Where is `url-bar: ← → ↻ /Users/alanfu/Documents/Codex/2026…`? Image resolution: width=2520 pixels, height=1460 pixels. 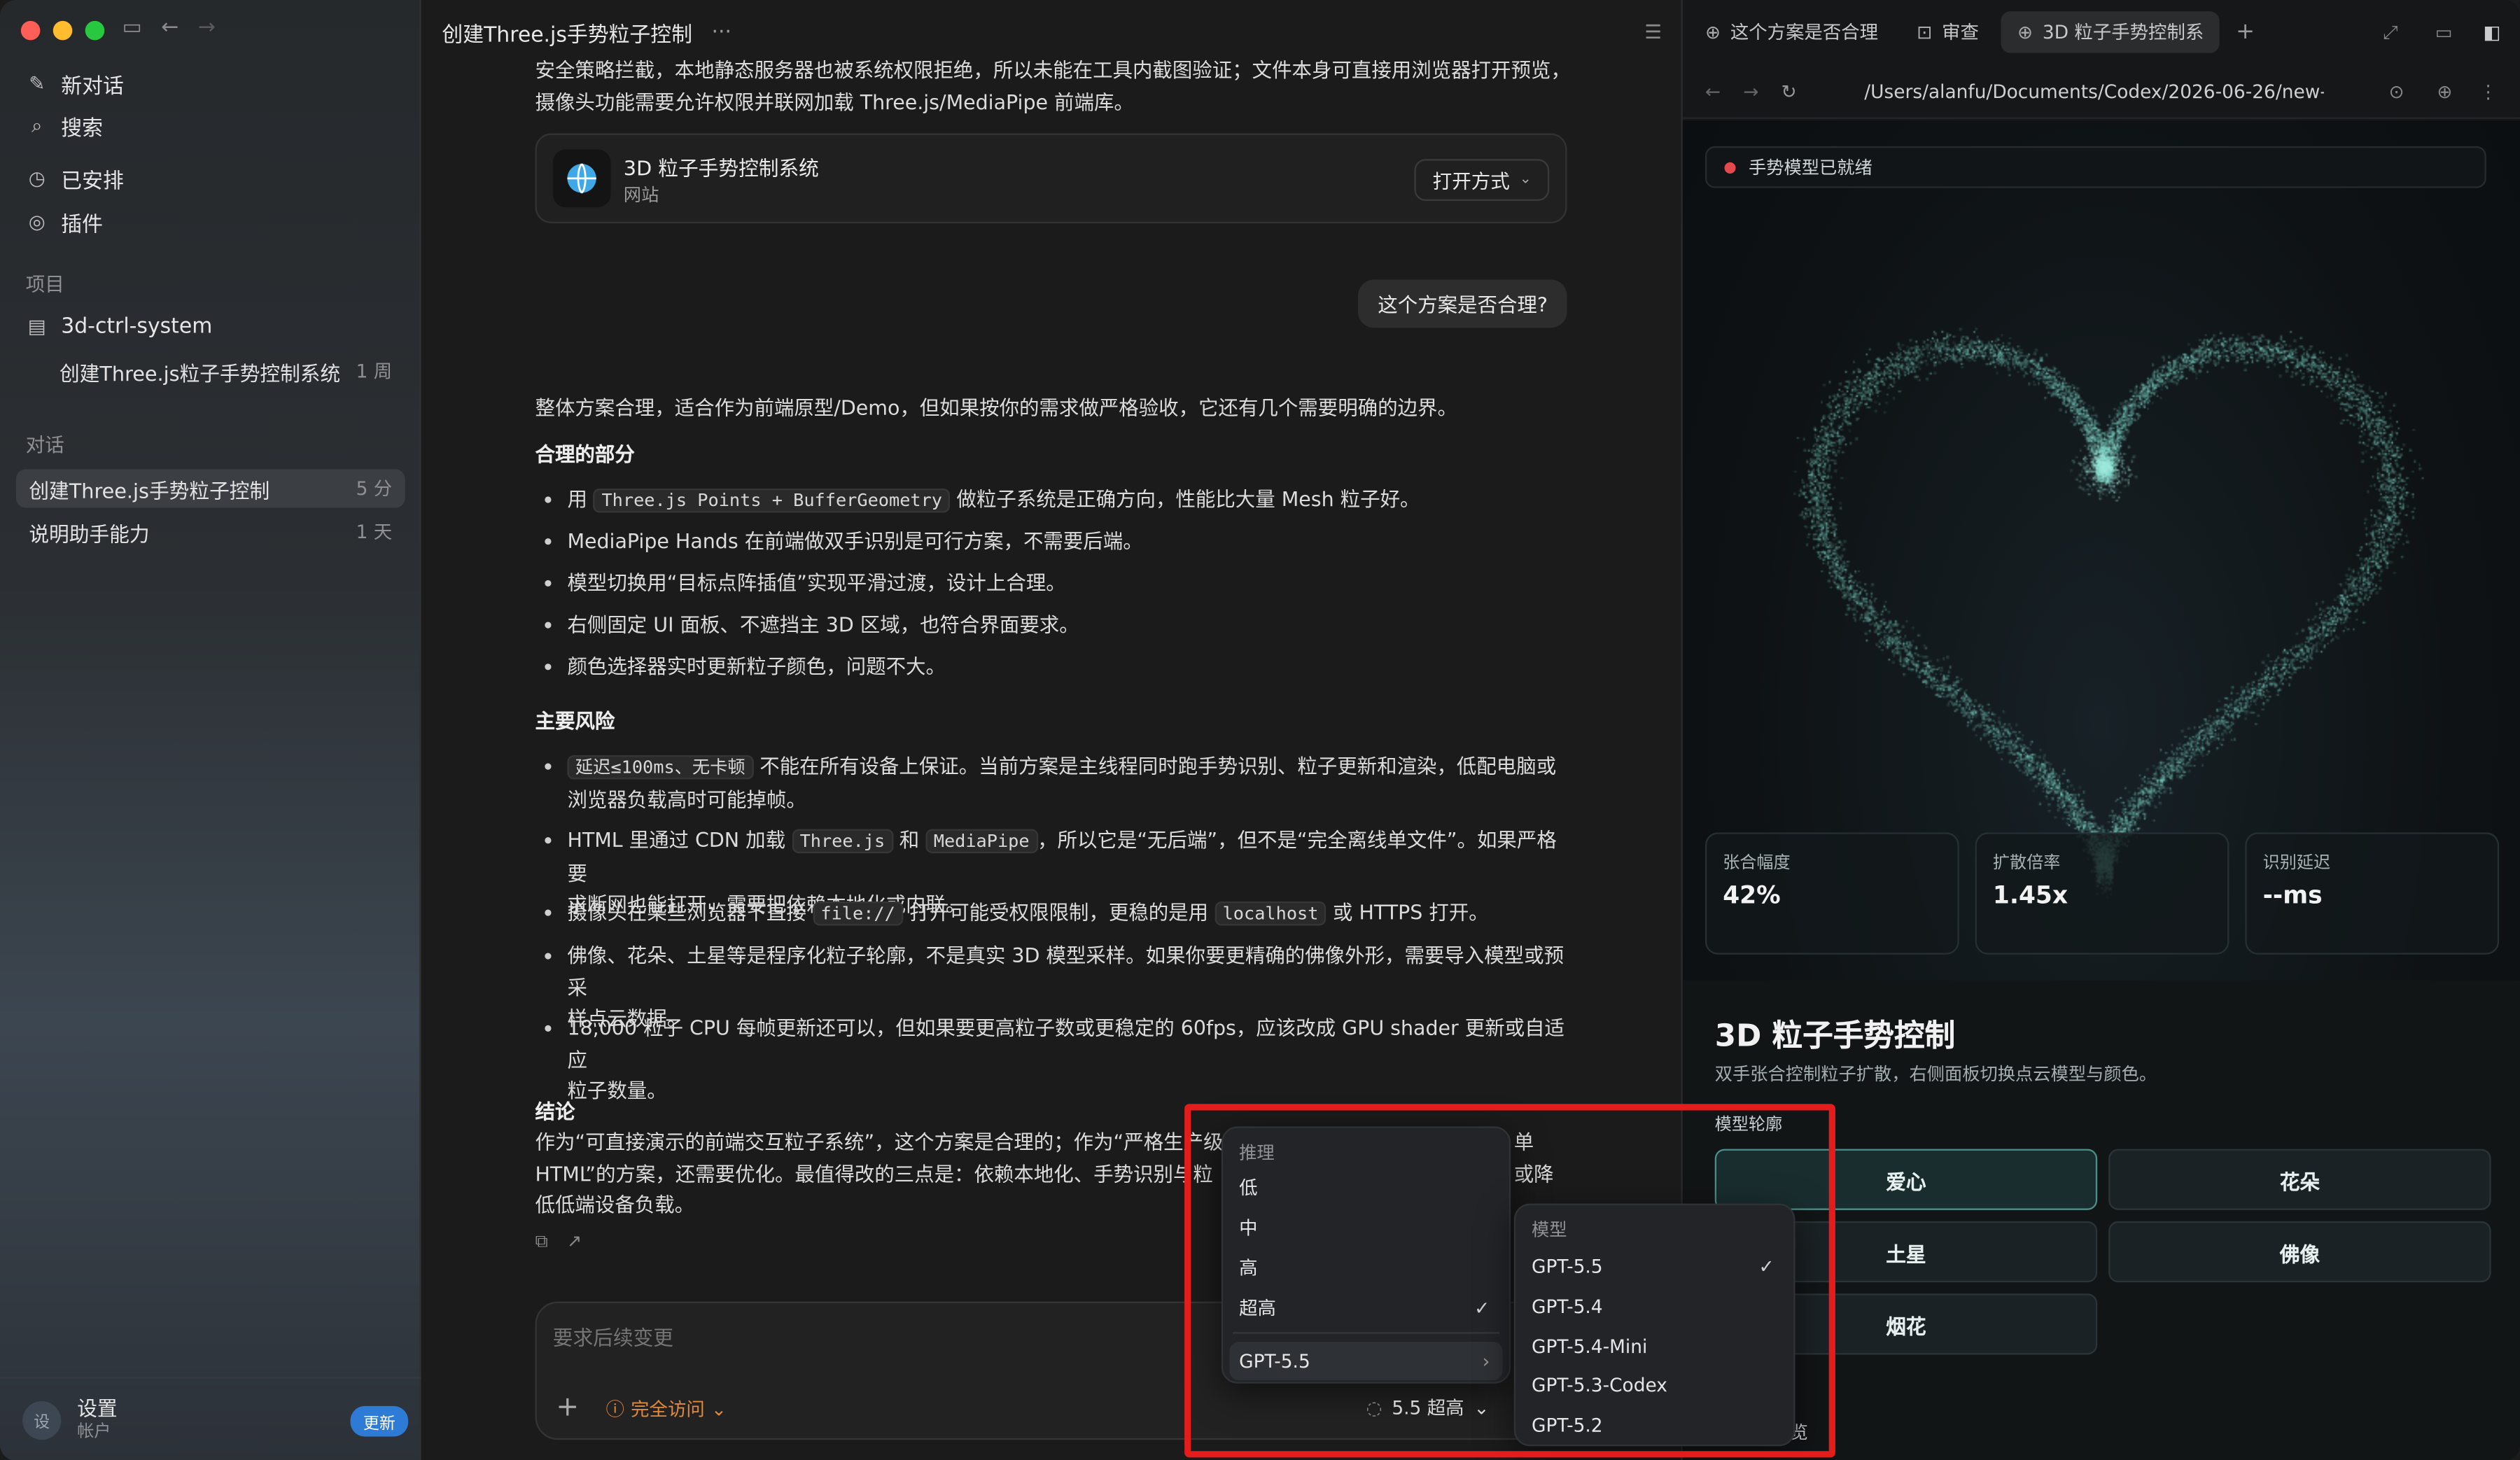
url-bar: ← → ↻ /Users/alanfu/Documents/Codex/2026… is located at coordinates (2101, 91).